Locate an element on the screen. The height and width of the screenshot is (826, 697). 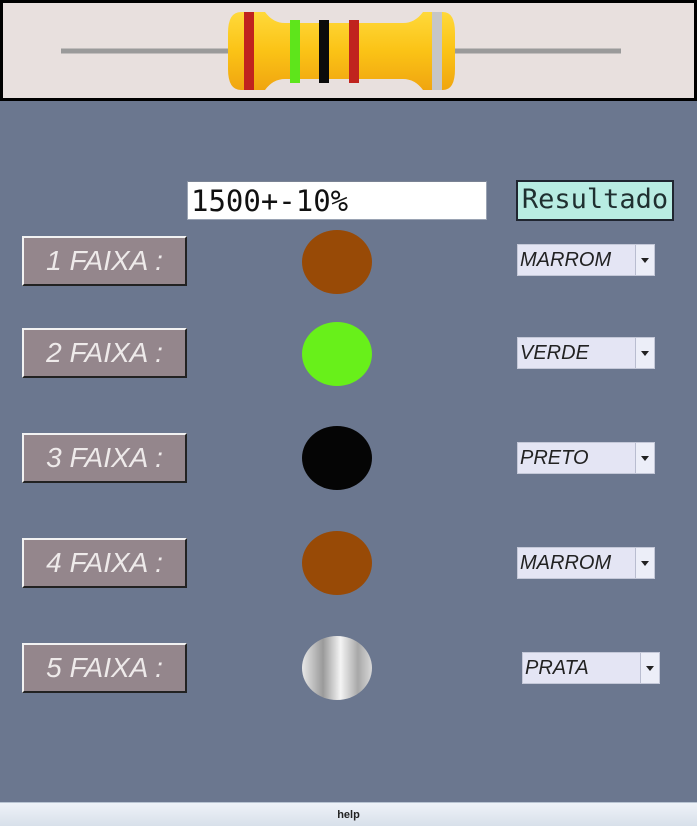
band-5-color-swatch is located at coordinates (337, 668).